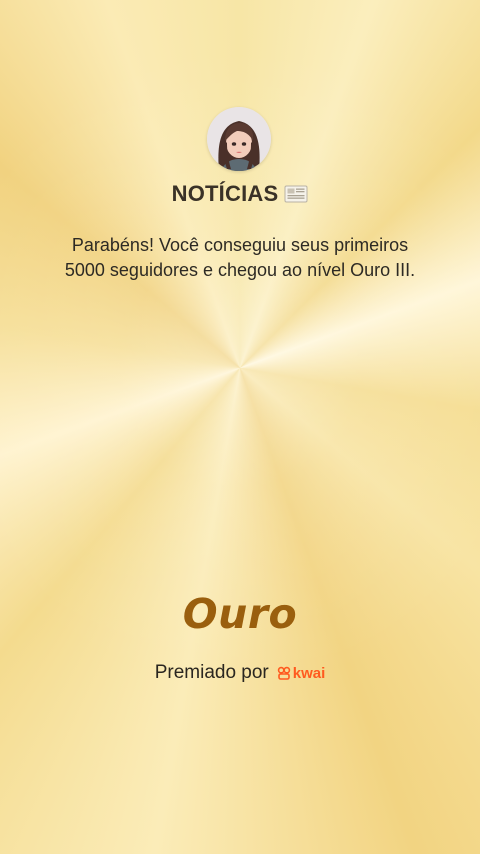 The width and height of the screenshot is (480, 854). Describe the element at coordinates (225, 193) in the screenshot. I see `page-title: NOTÍCIAS` at that location.